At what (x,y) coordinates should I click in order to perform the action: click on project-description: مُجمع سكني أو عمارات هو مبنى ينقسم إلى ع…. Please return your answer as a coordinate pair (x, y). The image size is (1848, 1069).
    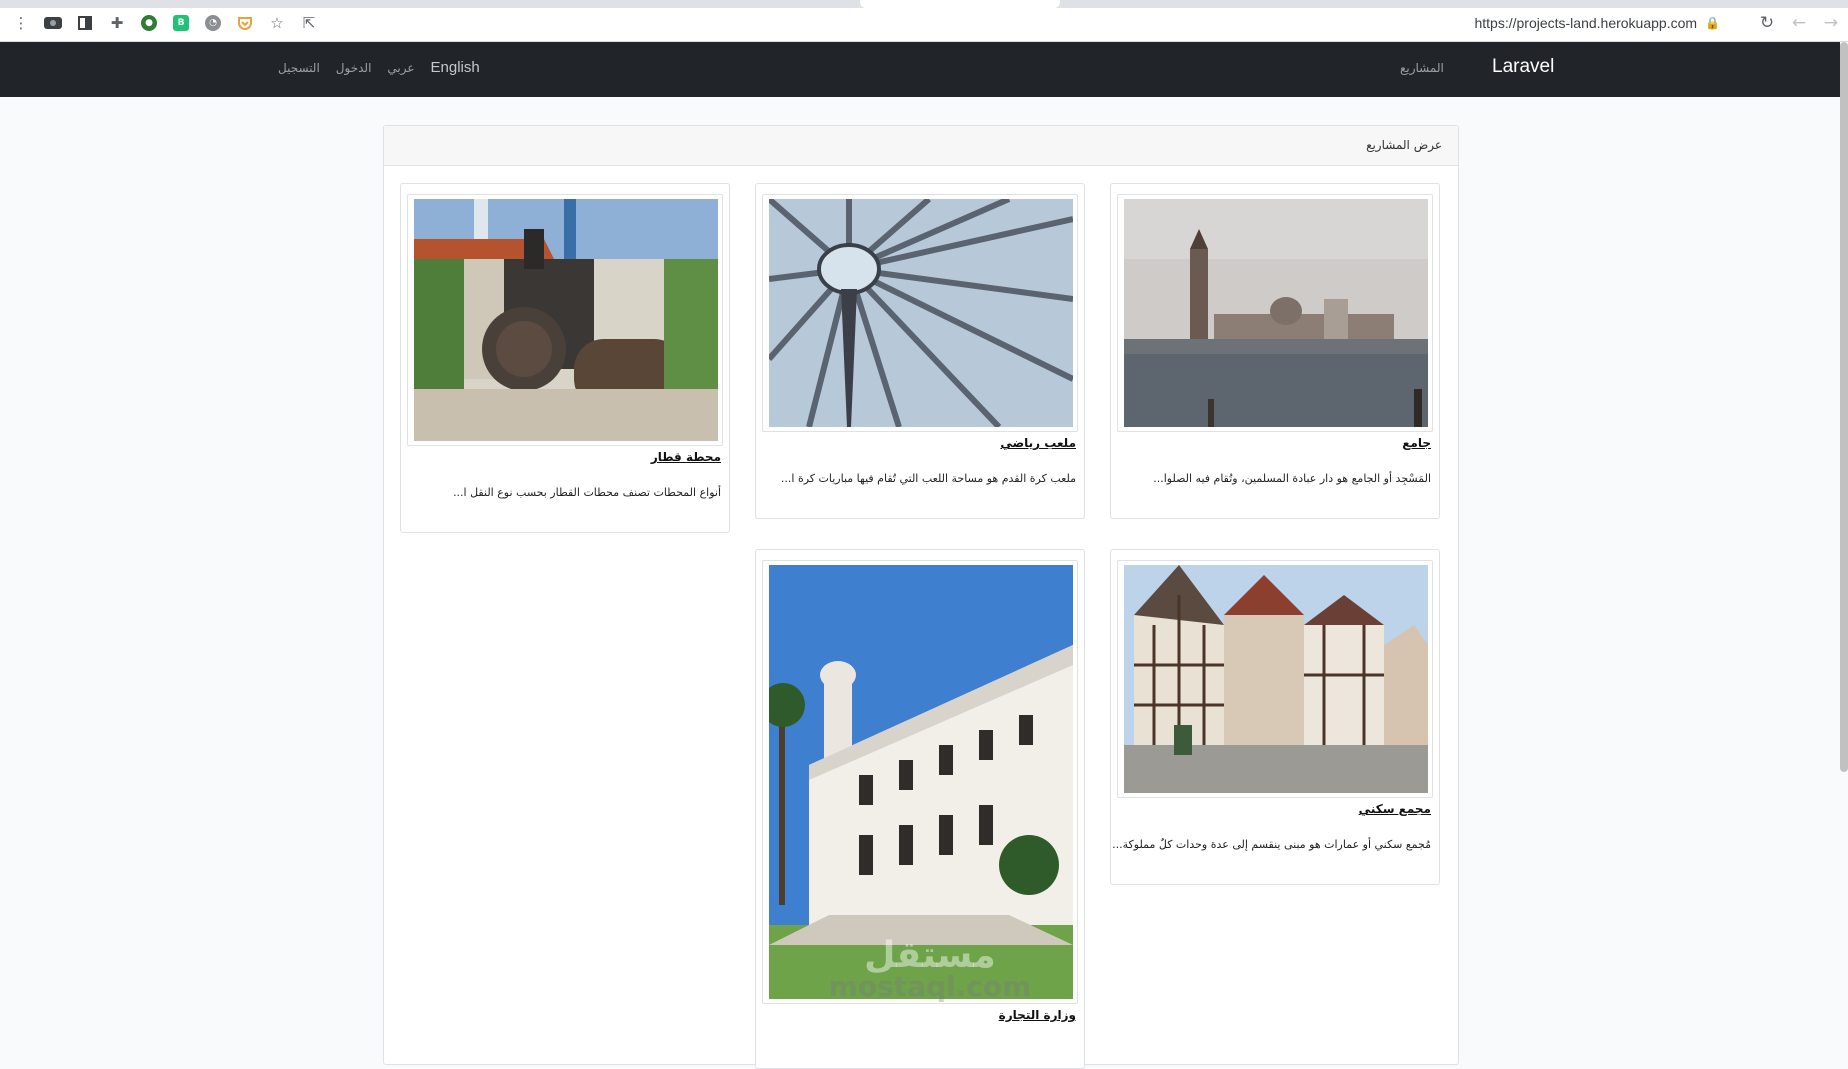
    Looking at the image, I should click on (1271, 844).